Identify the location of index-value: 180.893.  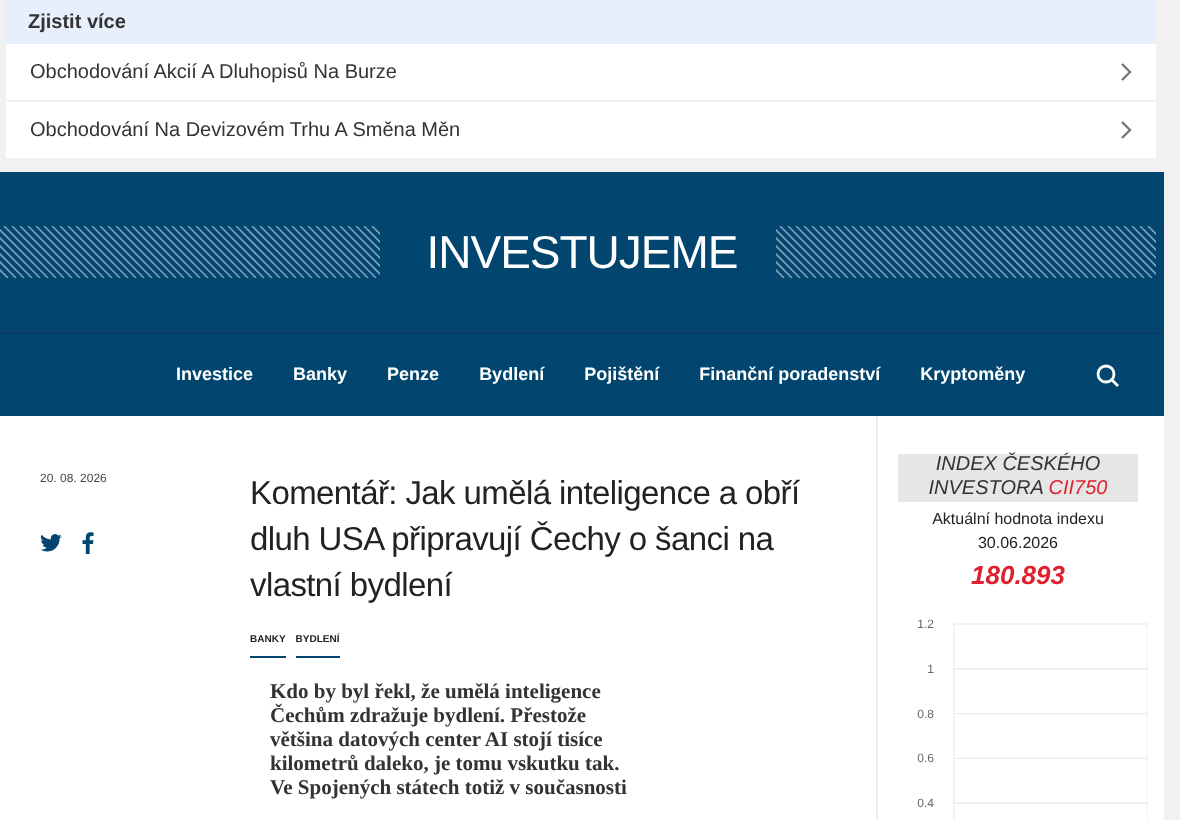
(1018, 576).